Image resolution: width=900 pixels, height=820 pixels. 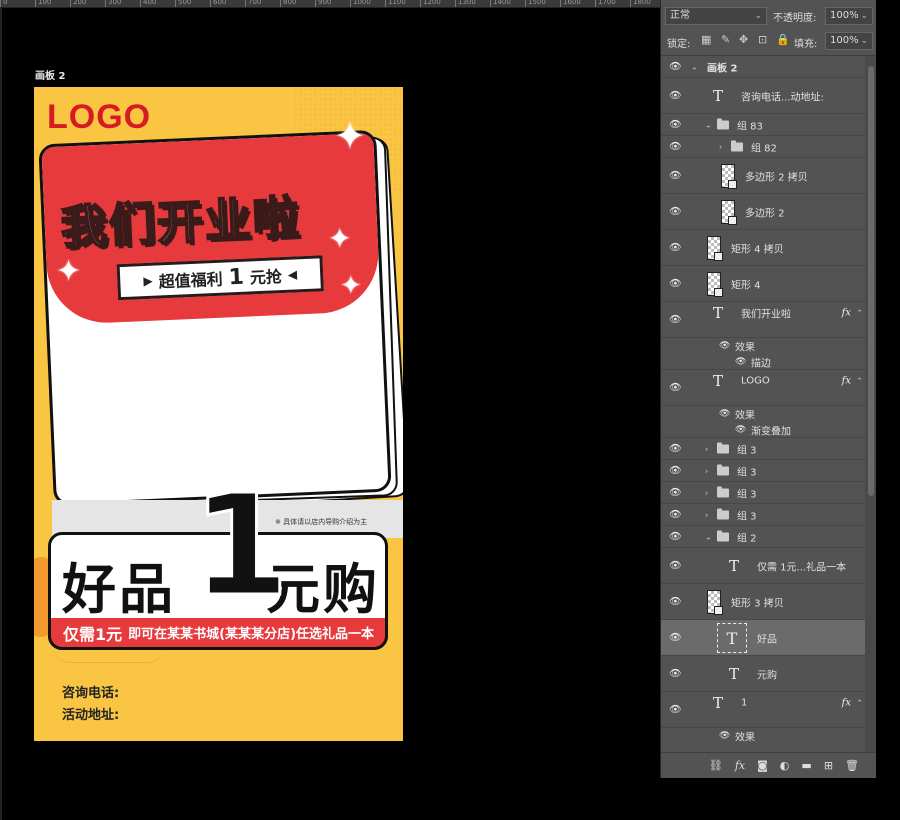 What do you see at coordinates (90, 705) in the screenshot?
I see `contact-block: 咨询电话: 活动地址:` at bounding box center [90, 705].